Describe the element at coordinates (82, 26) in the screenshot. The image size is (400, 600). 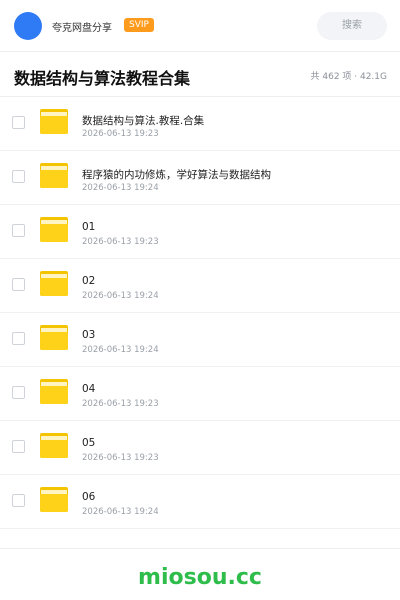
I see `username: 夸克网盘分享` at that location.